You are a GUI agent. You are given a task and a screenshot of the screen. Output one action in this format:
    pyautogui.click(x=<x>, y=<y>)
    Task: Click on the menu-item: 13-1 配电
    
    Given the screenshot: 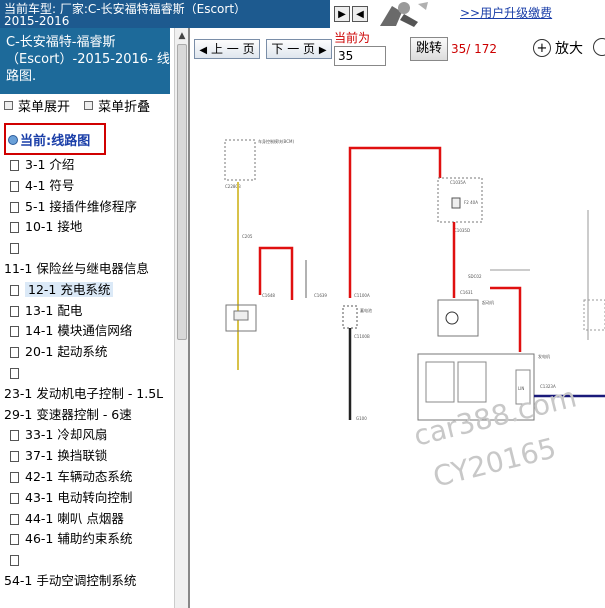 What is the action you would take?
    pyautogui.click(x=46, y=311)
    